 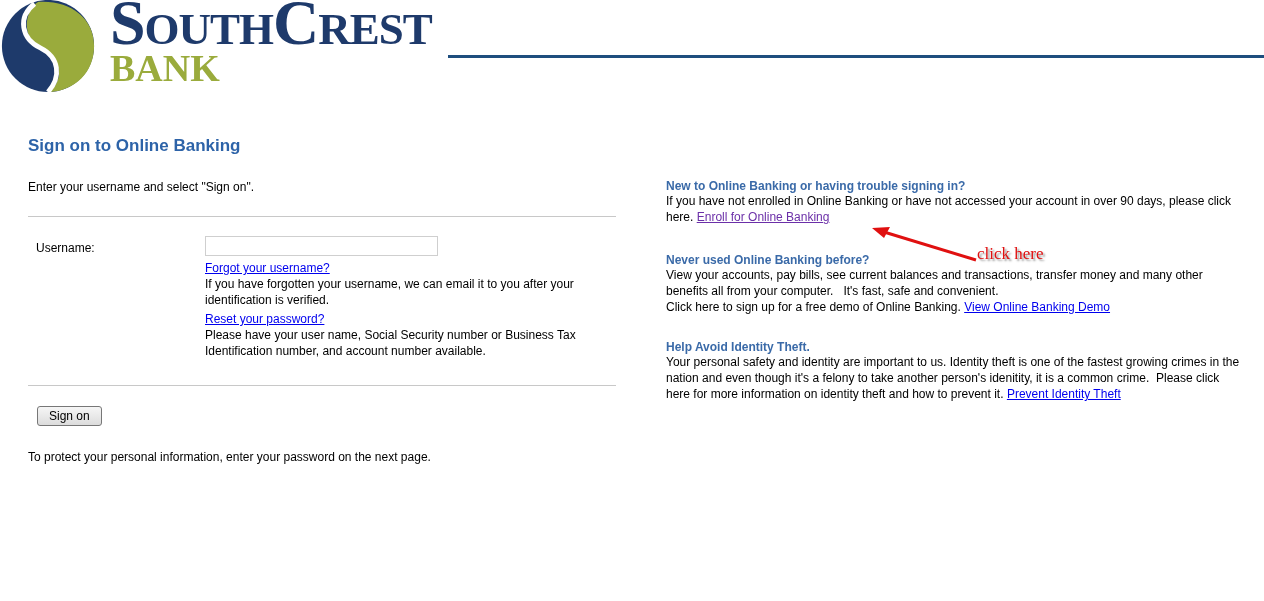 I want to click on password-note: To protect your personal information, enter your password on the next page., so click(x=230, y=457).